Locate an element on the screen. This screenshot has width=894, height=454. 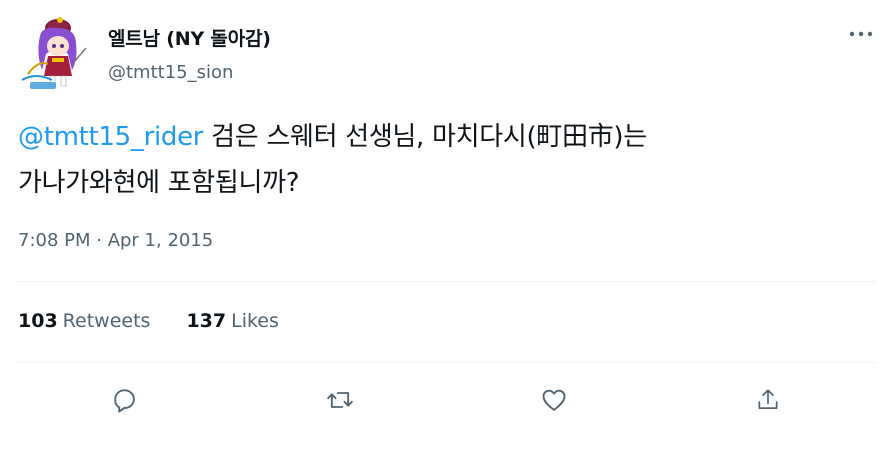
retweet-button is located at coordinates (340, 400).